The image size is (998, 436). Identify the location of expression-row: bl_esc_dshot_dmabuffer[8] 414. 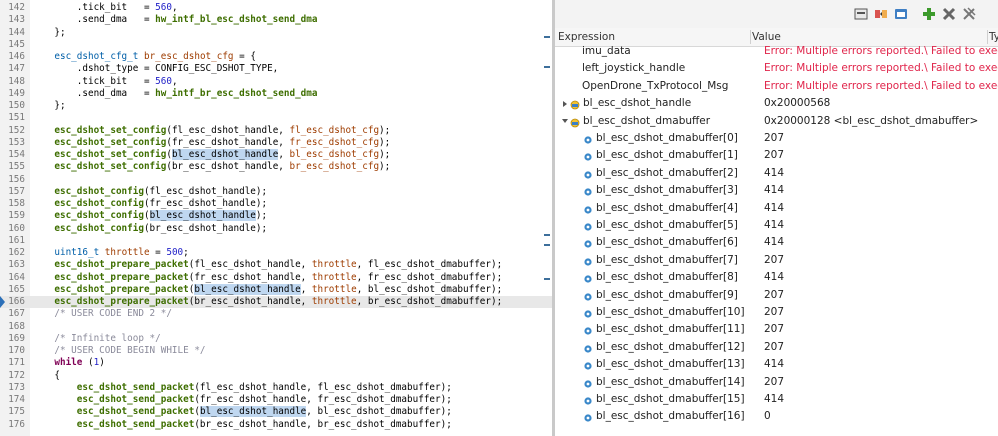
(776, 277).